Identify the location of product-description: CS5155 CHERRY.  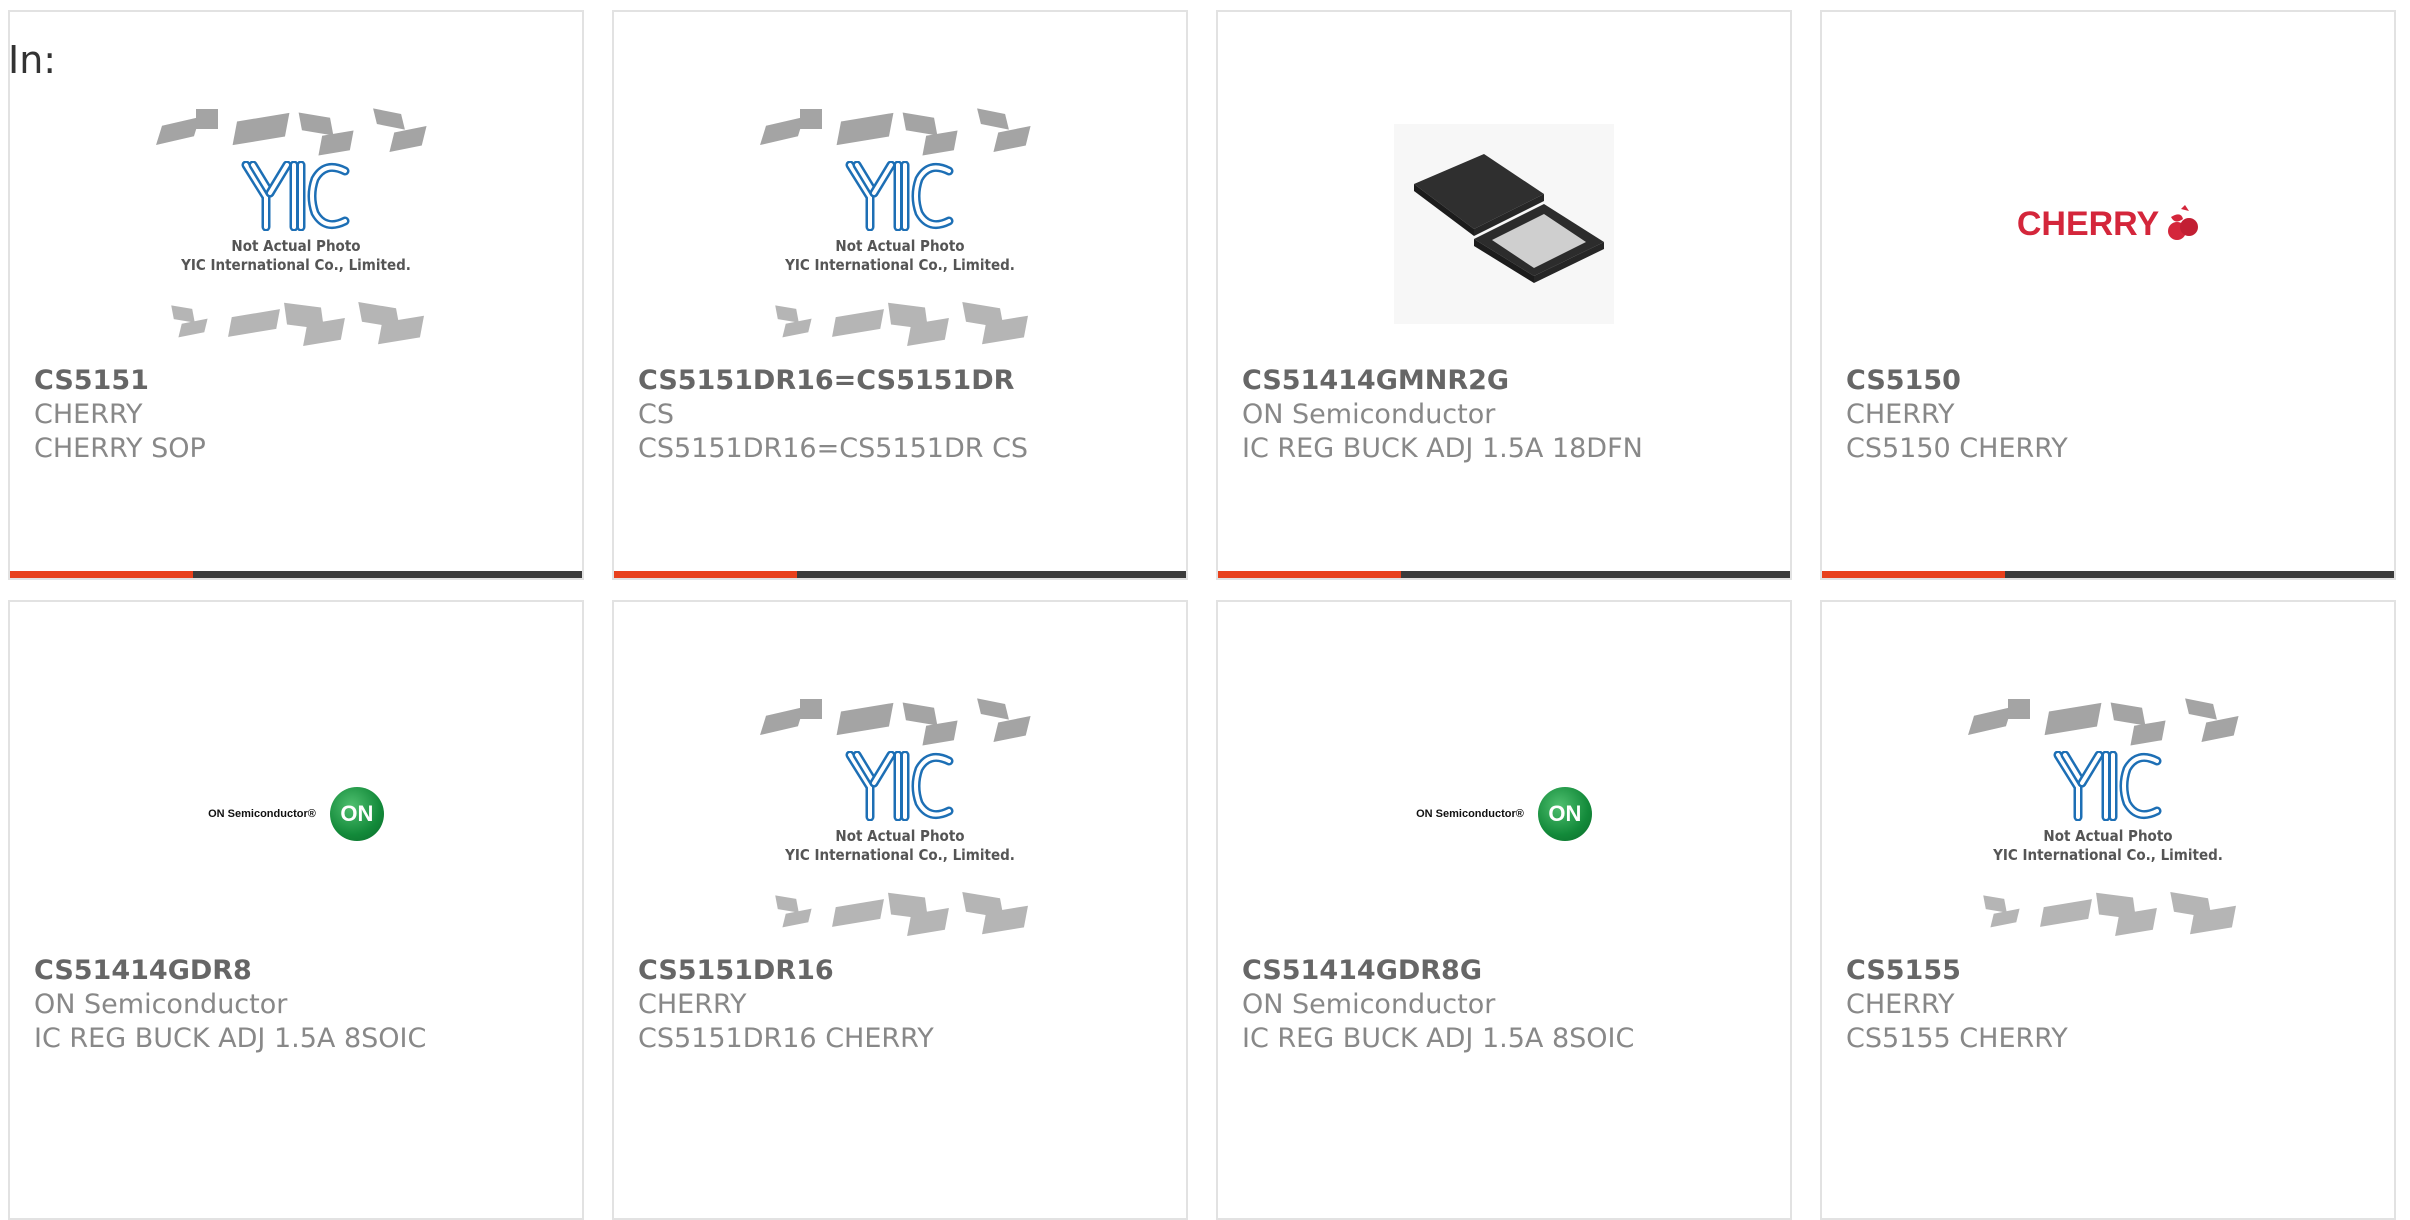
(1957, 1038).